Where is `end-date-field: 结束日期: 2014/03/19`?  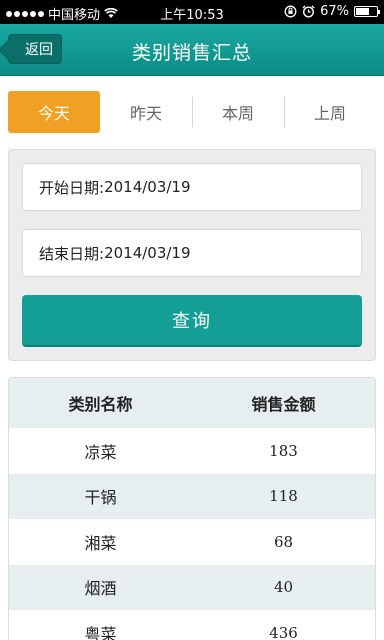
end-date-field: 结束日期: 2014/03/19 is located at coordinates (192, 253).